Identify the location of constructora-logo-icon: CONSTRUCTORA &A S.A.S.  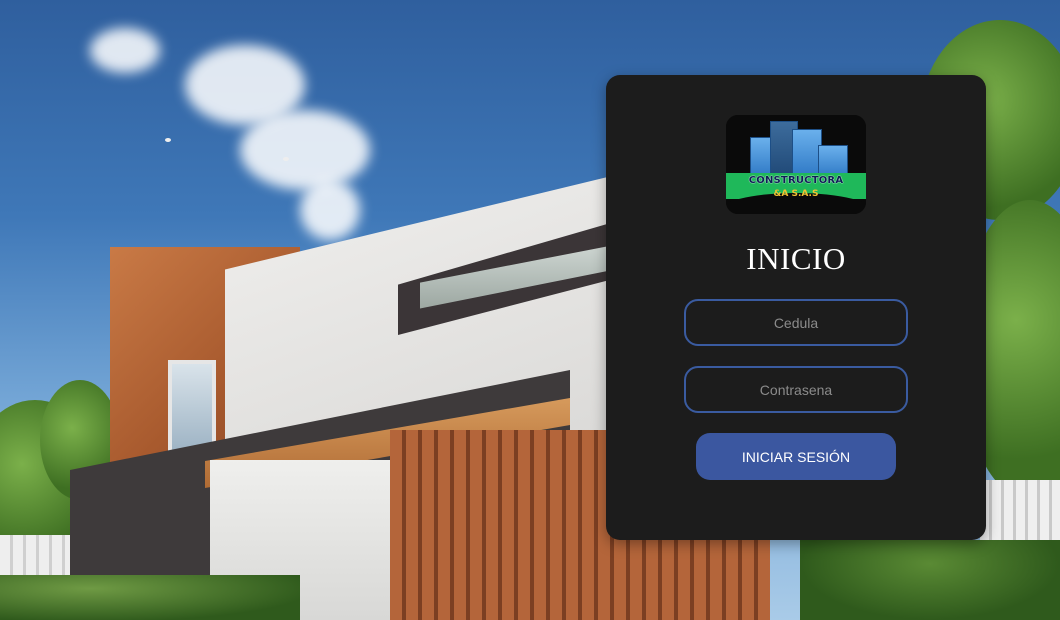
(796, 164).